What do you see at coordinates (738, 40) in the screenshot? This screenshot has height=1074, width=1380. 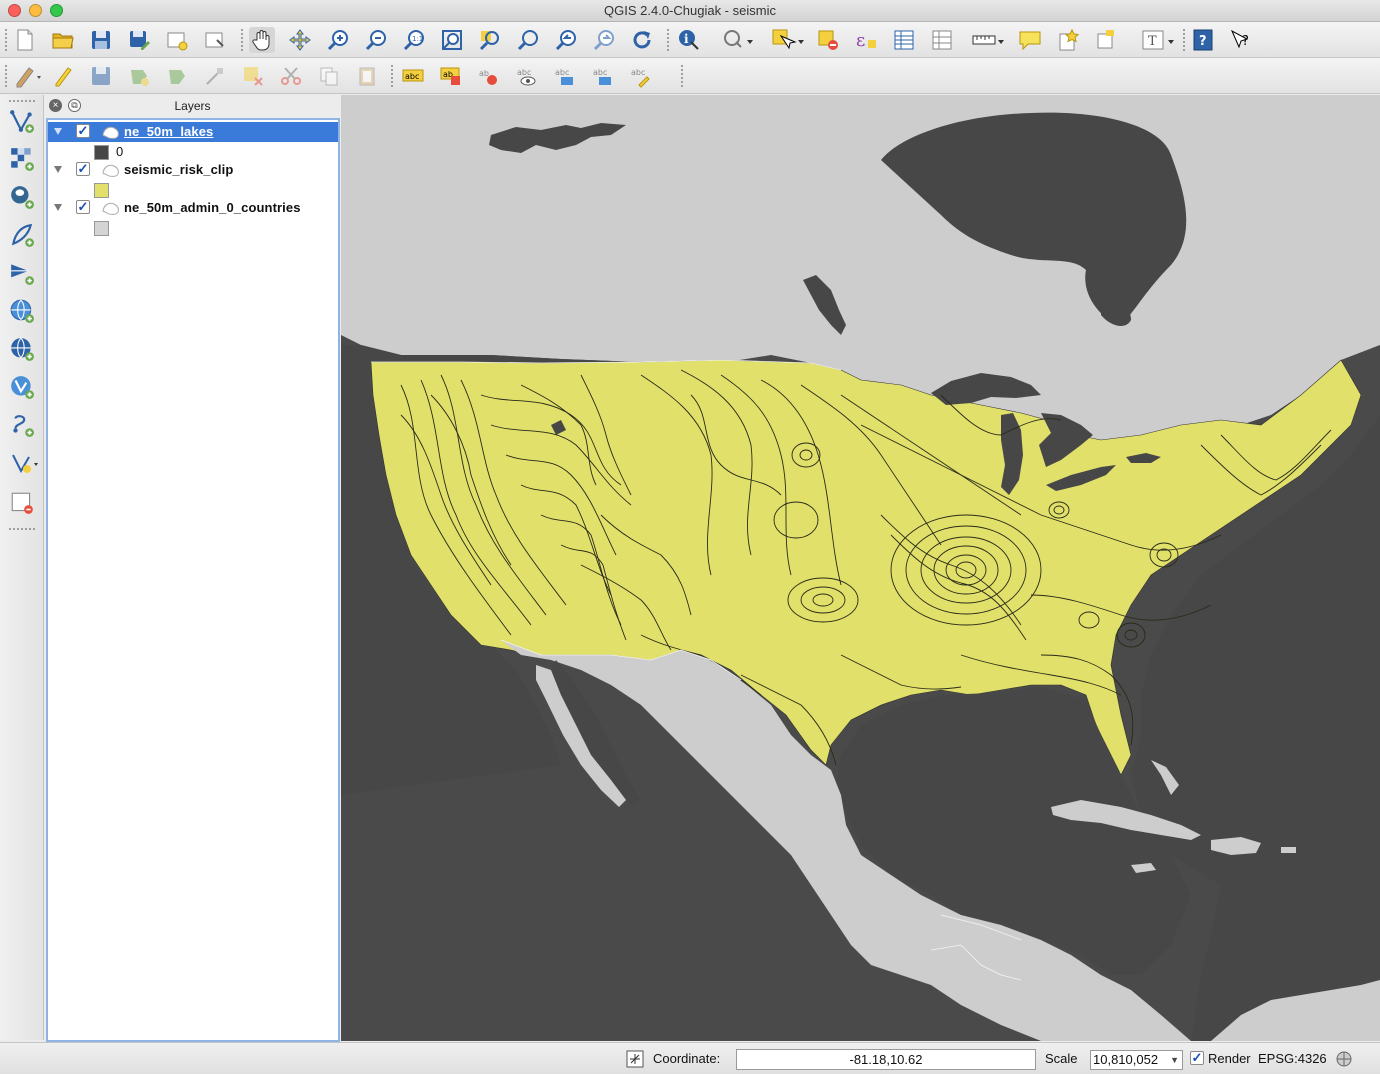 I see `action-icon` at bounding box center [738, 40].